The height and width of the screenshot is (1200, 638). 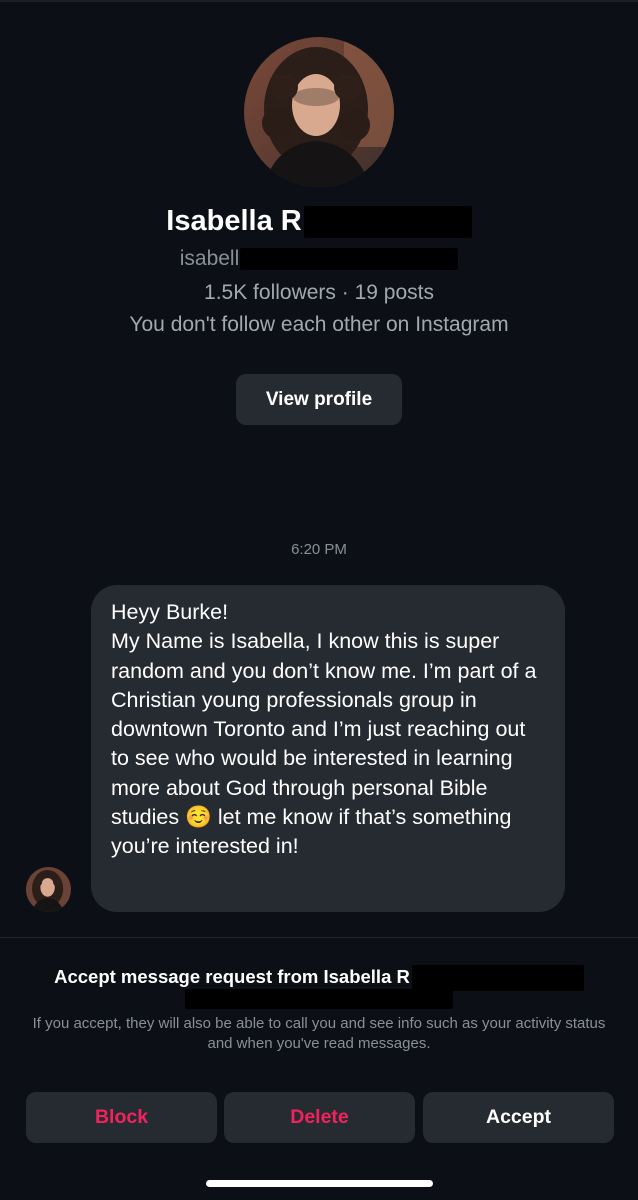 I want to click on home-indicator, so click(x=319, y=1183).